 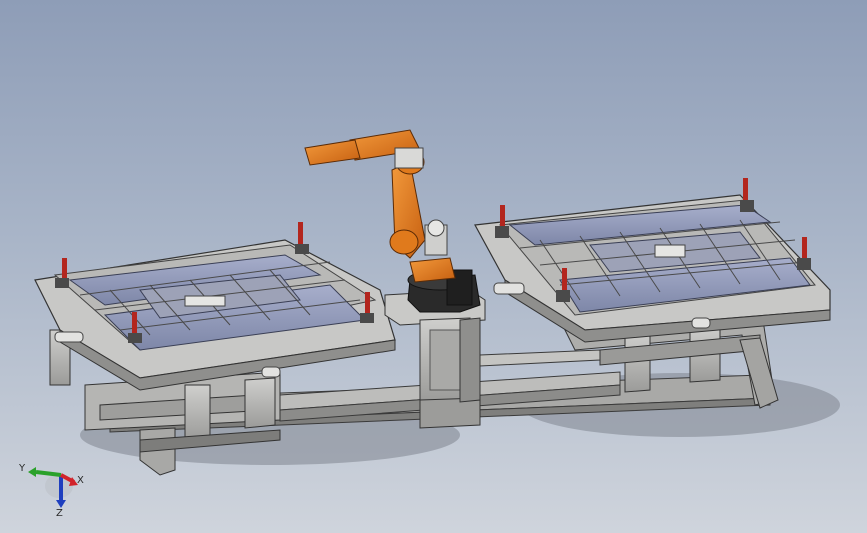 What do you see at coordinates (652, 260) in the screenshot?
I see `right-fixture-table` at bounding box center [652, 260].